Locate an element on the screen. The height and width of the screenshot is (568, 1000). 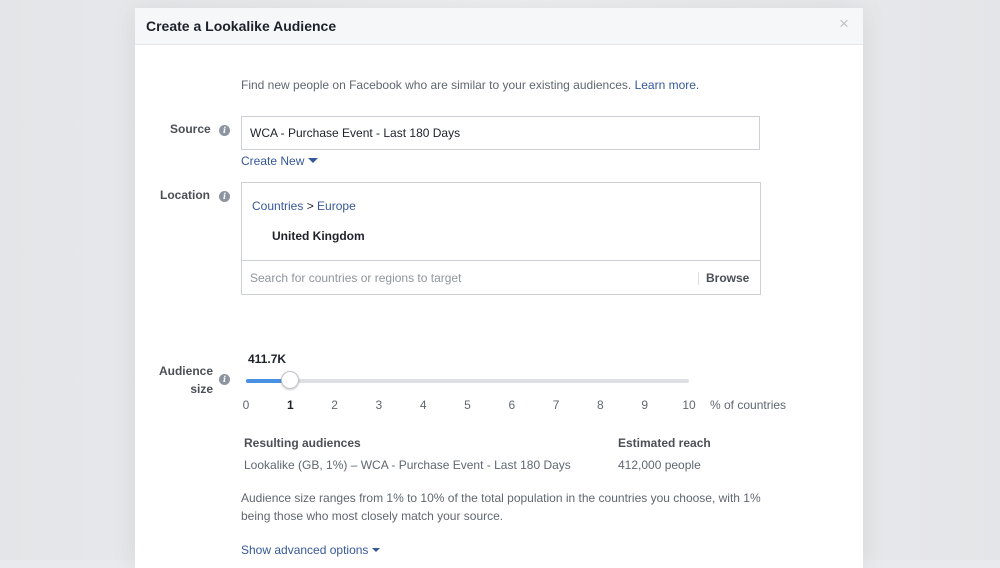
source-input: WCA - Purchase Event - Last 180 Days is located at coordinates (500, 133).